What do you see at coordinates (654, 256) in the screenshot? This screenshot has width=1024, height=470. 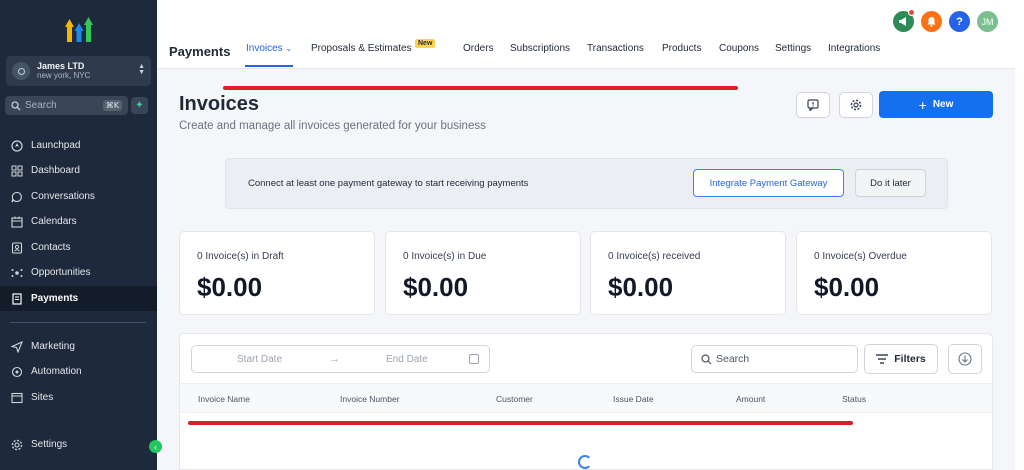 I see `stat-label: 0 Invoice(s) received` at bounding box center [654, 256].